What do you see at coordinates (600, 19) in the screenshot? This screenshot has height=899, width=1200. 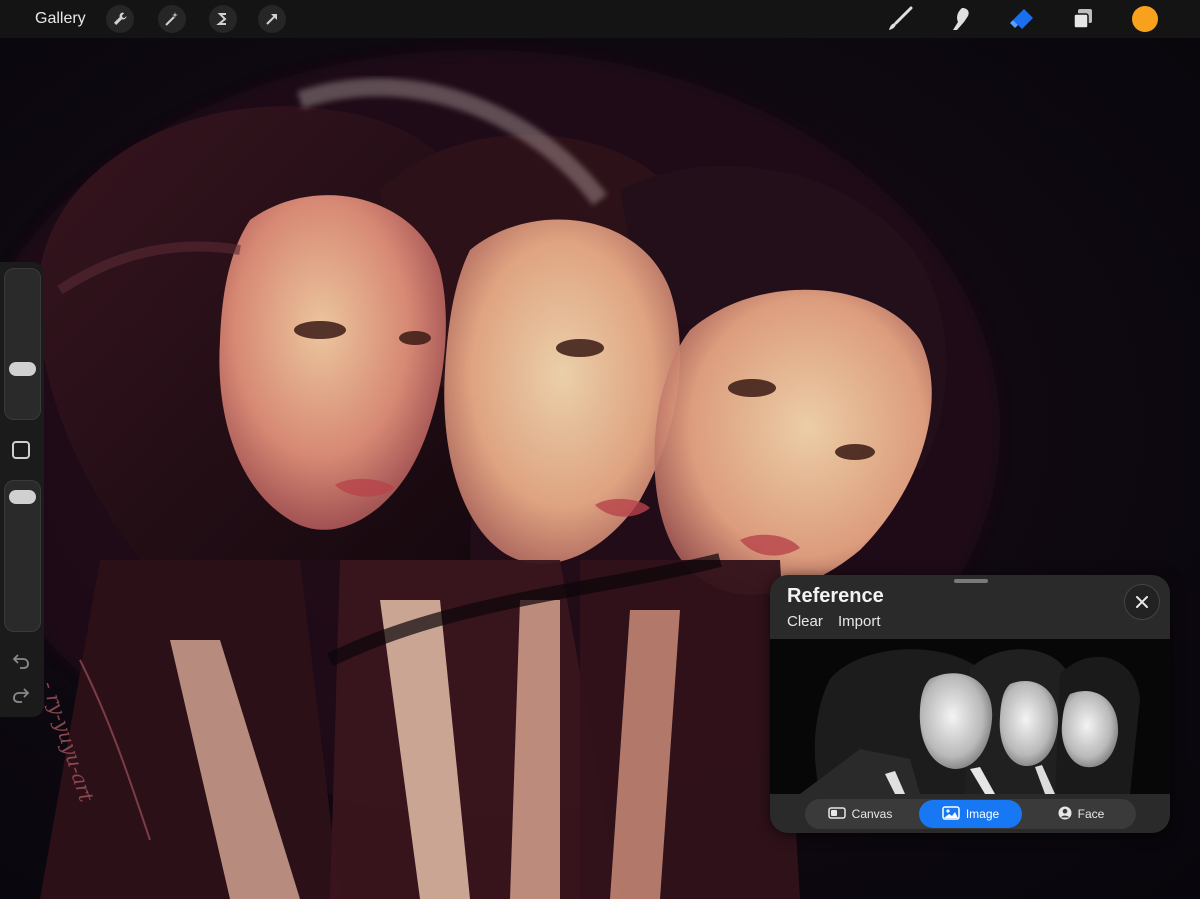 I see `top-toolbar: Gallery` at bounding box center [600, 19].